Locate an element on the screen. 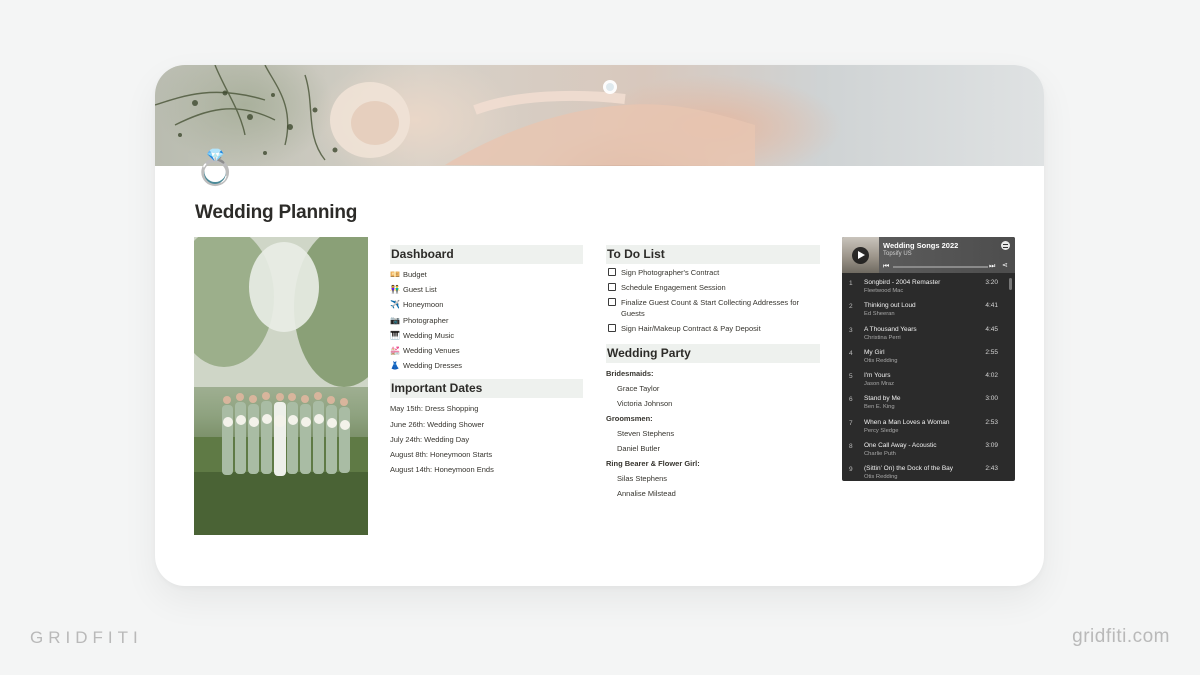 The image size is (1200, 675). todo-item: Schedule Engagement Session is located at coordinates (714, 287).